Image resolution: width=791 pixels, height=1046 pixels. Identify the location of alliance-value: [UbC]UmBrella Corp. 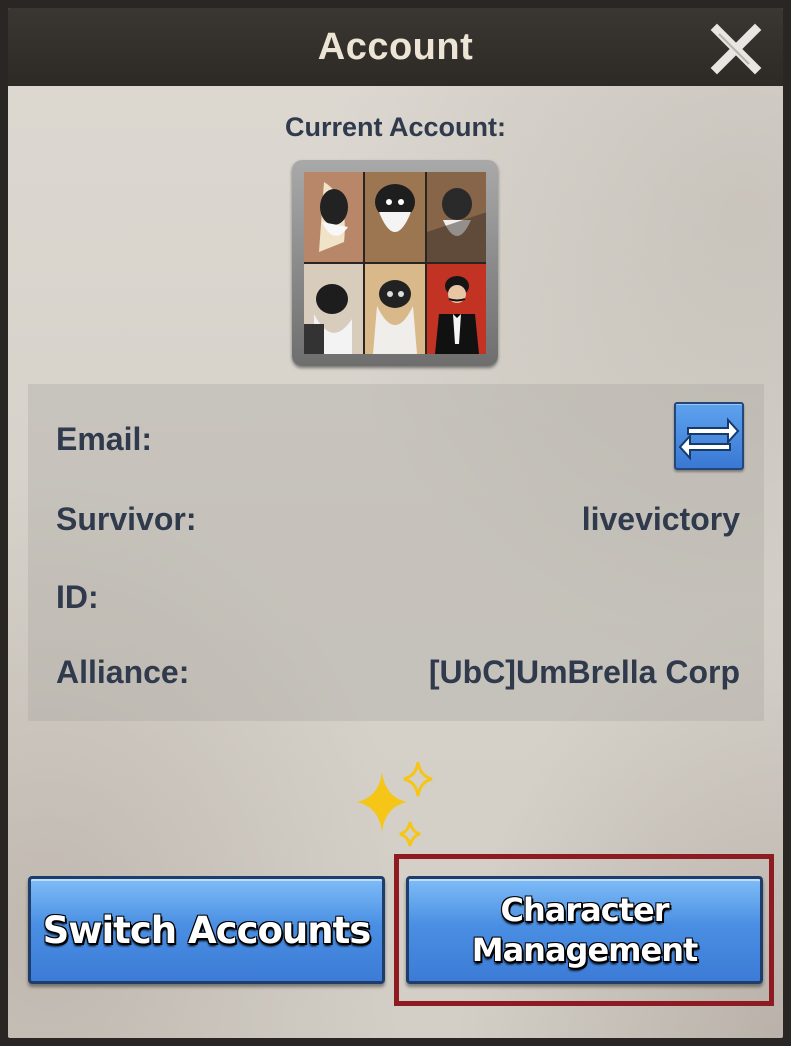
(584, 672).